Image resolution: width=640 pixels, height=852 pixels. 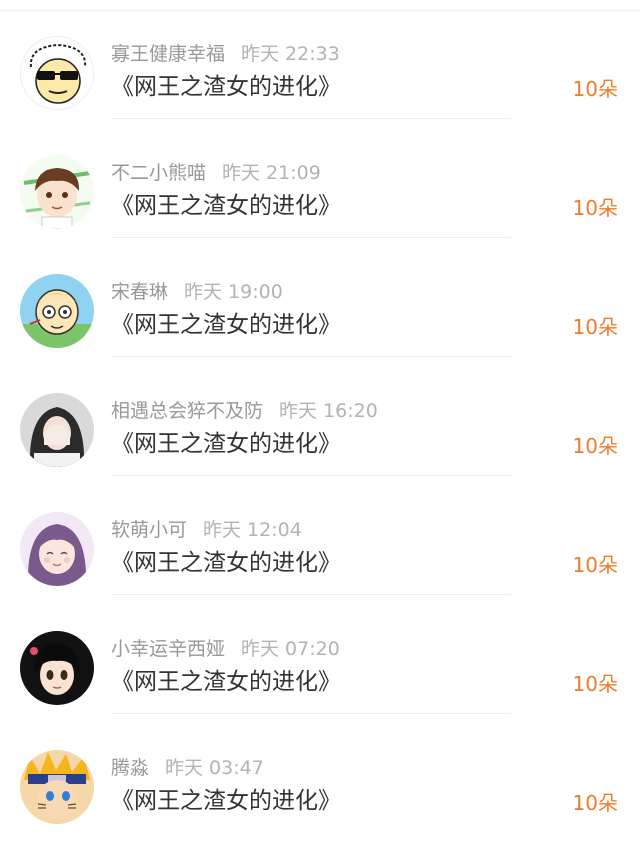 I want to click on item-meta: 软萌小可 昨天 12:04, so click(x=206, y=530).